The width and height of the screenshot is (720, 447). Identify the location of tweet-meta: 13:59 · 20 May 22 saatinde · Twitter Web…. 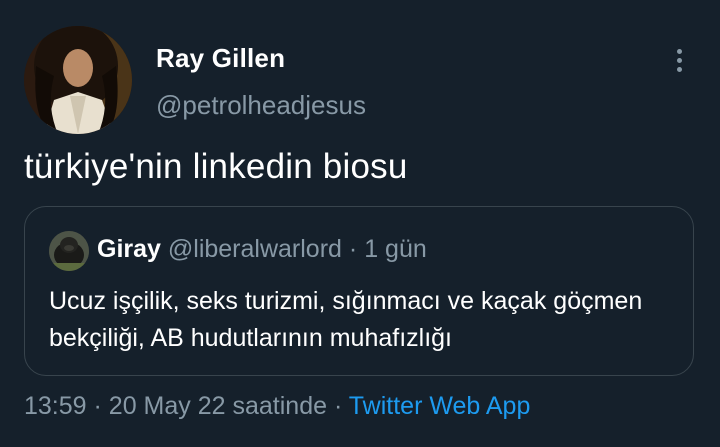
(277, 406).